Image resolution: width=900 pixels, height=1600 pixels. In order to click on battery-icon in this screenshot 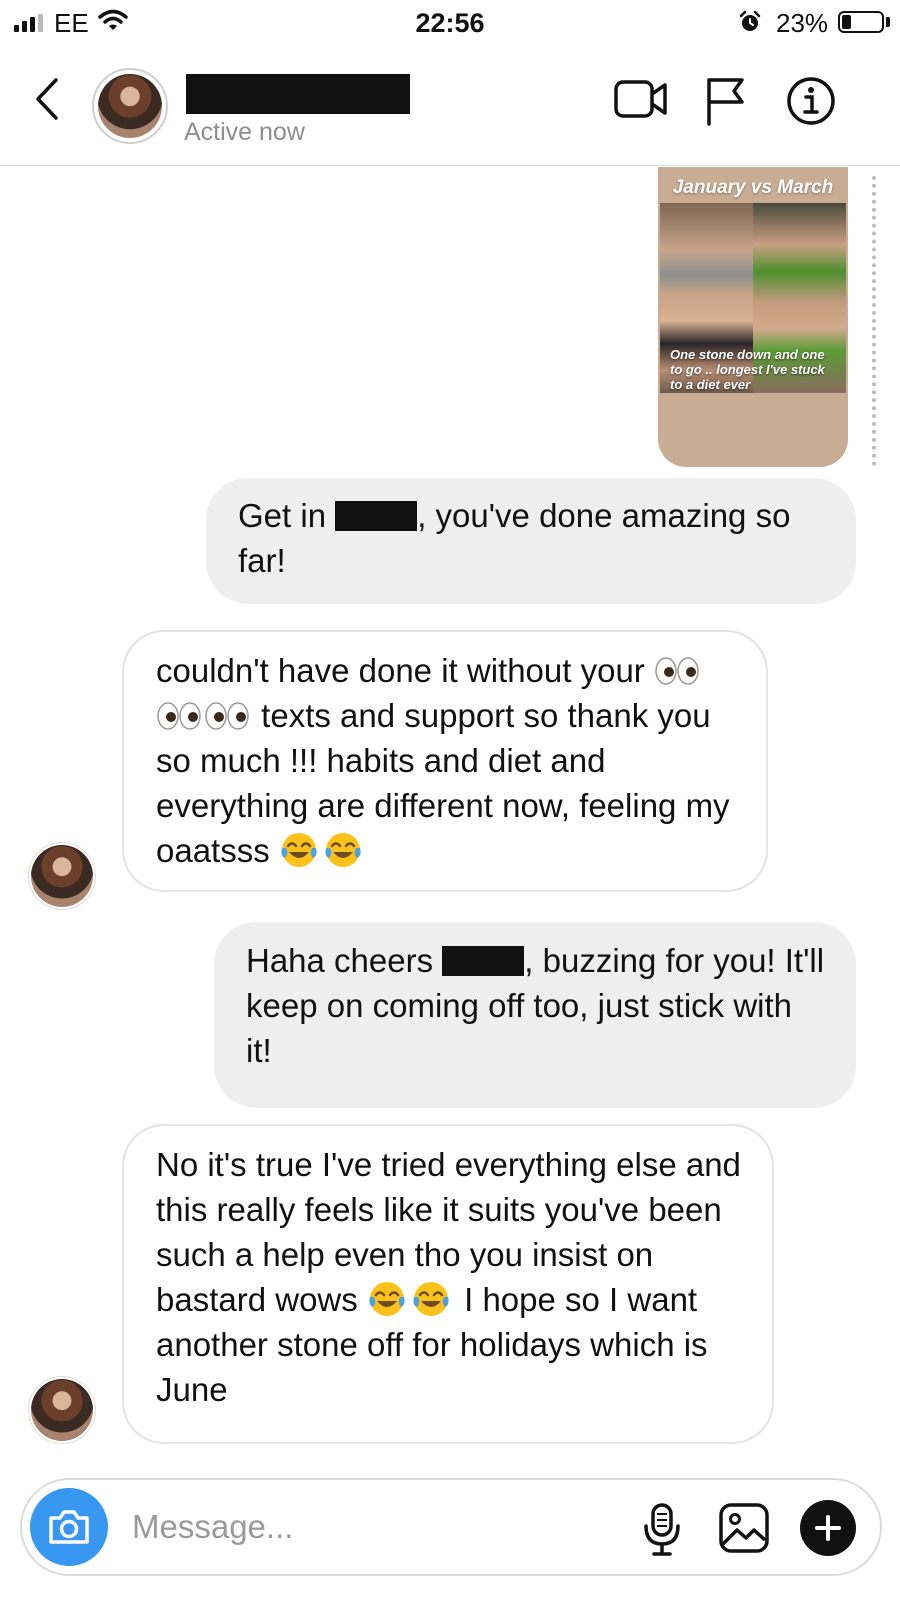, I will do `click(861, 22)`.